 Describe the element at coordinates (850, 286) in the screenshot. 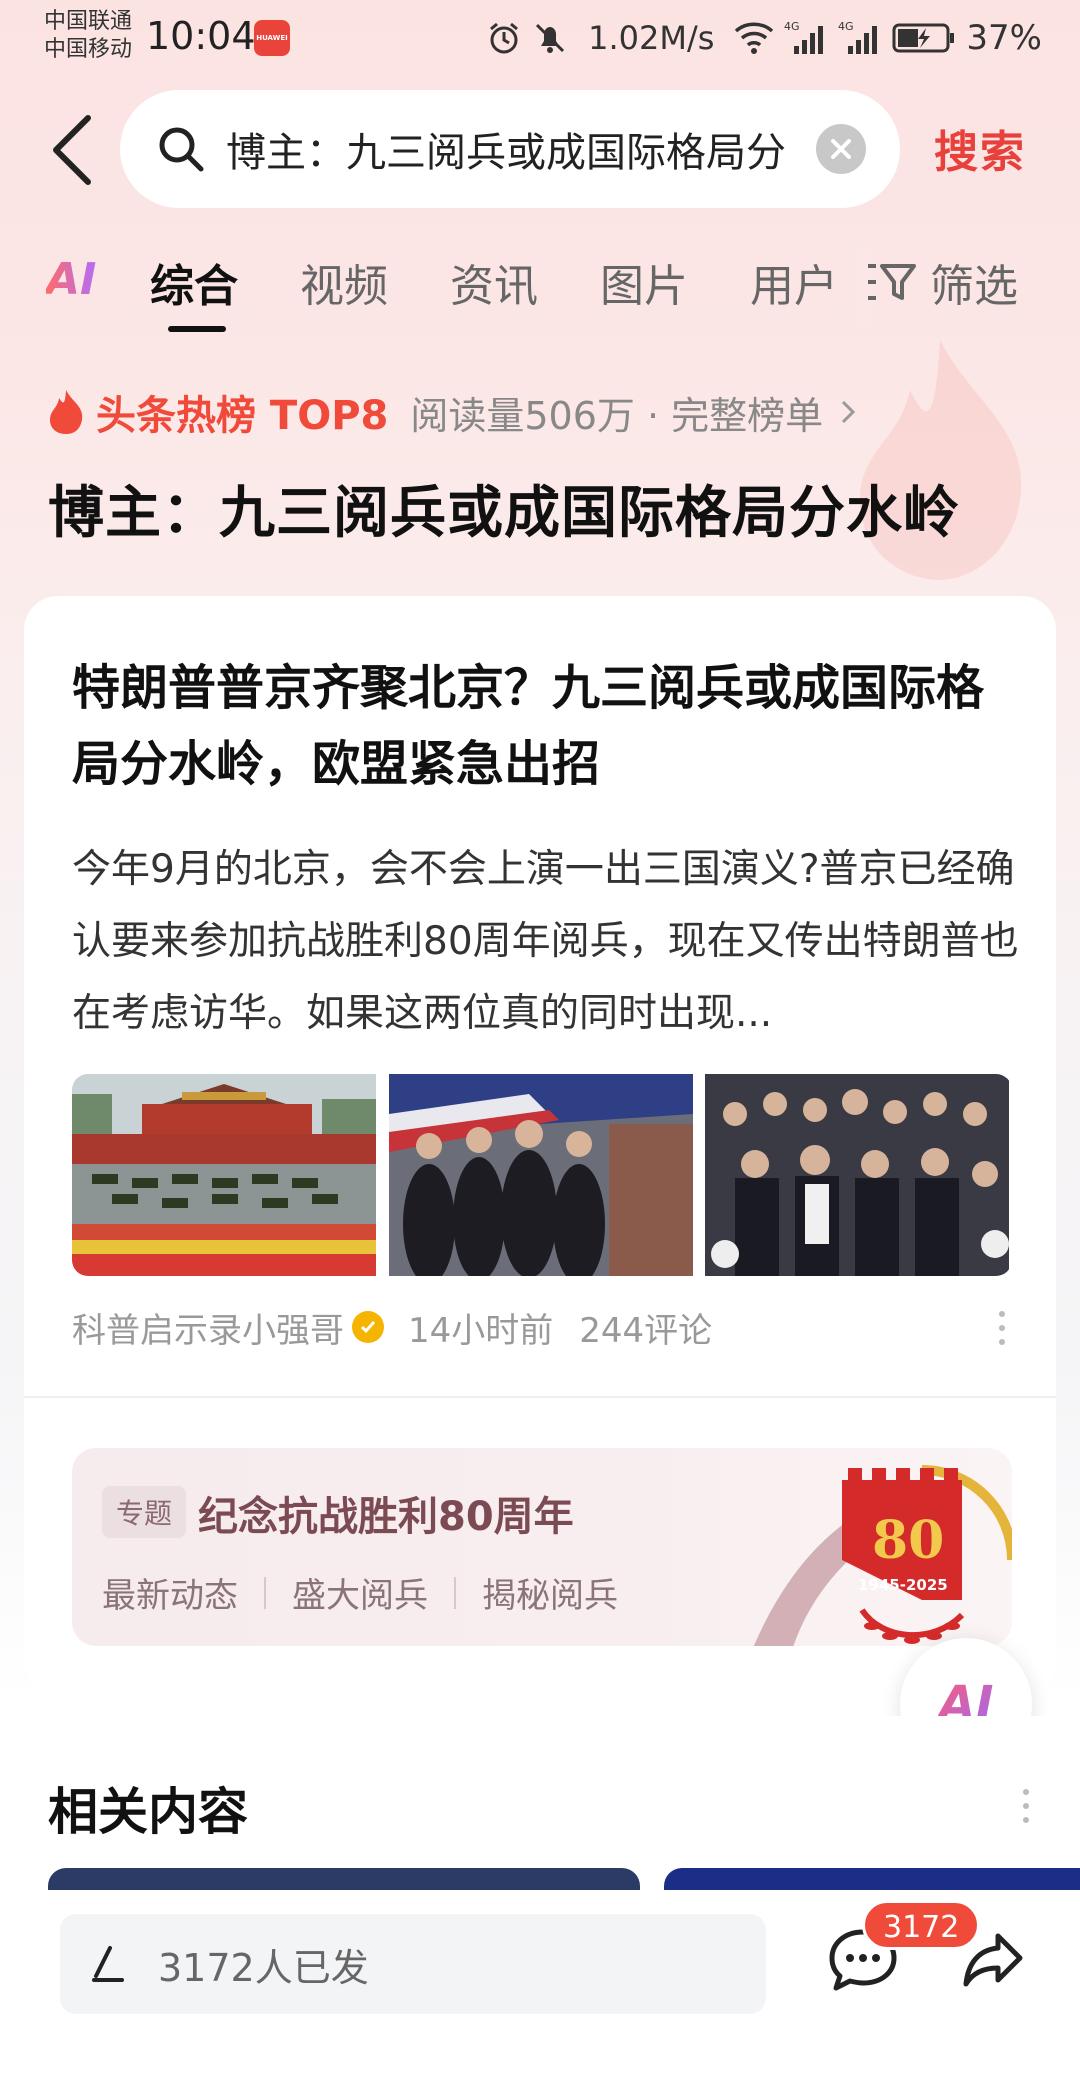

I see `tab-fade` at that location.